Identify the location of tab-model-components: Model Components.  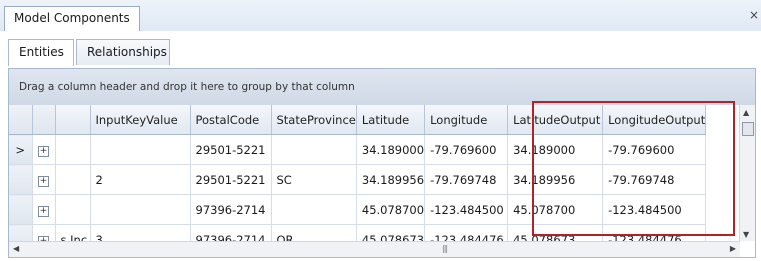
(72, 18).